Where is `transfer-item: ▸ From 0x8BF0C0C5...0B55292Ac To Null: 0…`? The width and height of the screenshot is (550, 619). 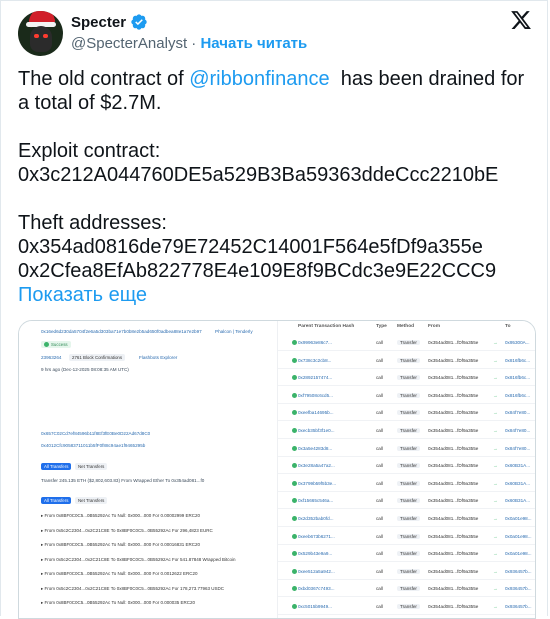
transfer-item: ▸ From 0x8BF0C0C5...0B55292Ac To Null: 0… is located at coordinates (121, 544).